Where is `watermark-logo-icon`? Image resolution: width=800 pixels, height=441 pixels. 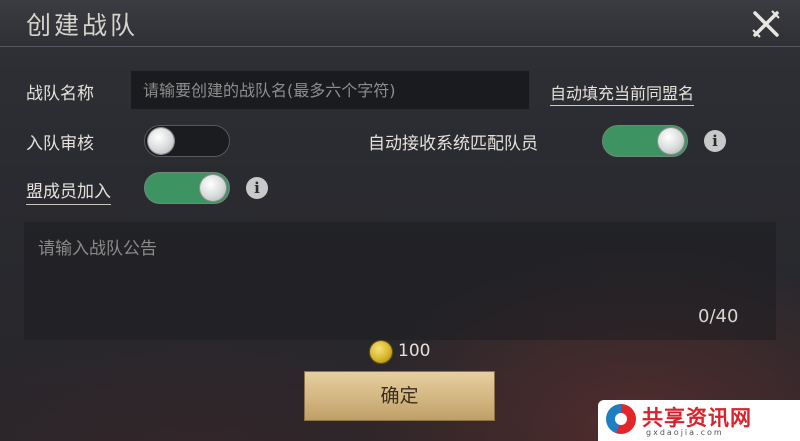
watermark-logo-icon is located at coordinates (621, 419).